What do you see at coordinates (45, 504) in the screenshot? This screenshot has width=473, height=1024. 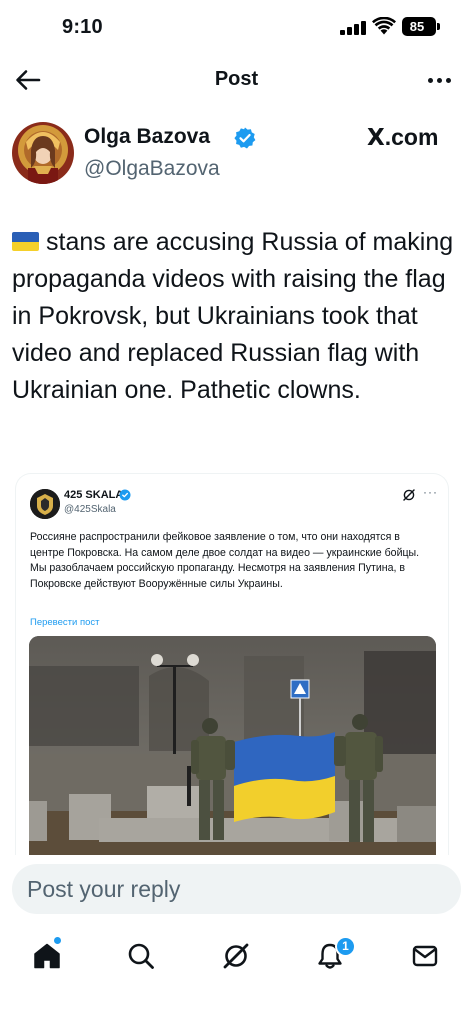 I see `quoted-avatar` at bounding box center [45, 504].